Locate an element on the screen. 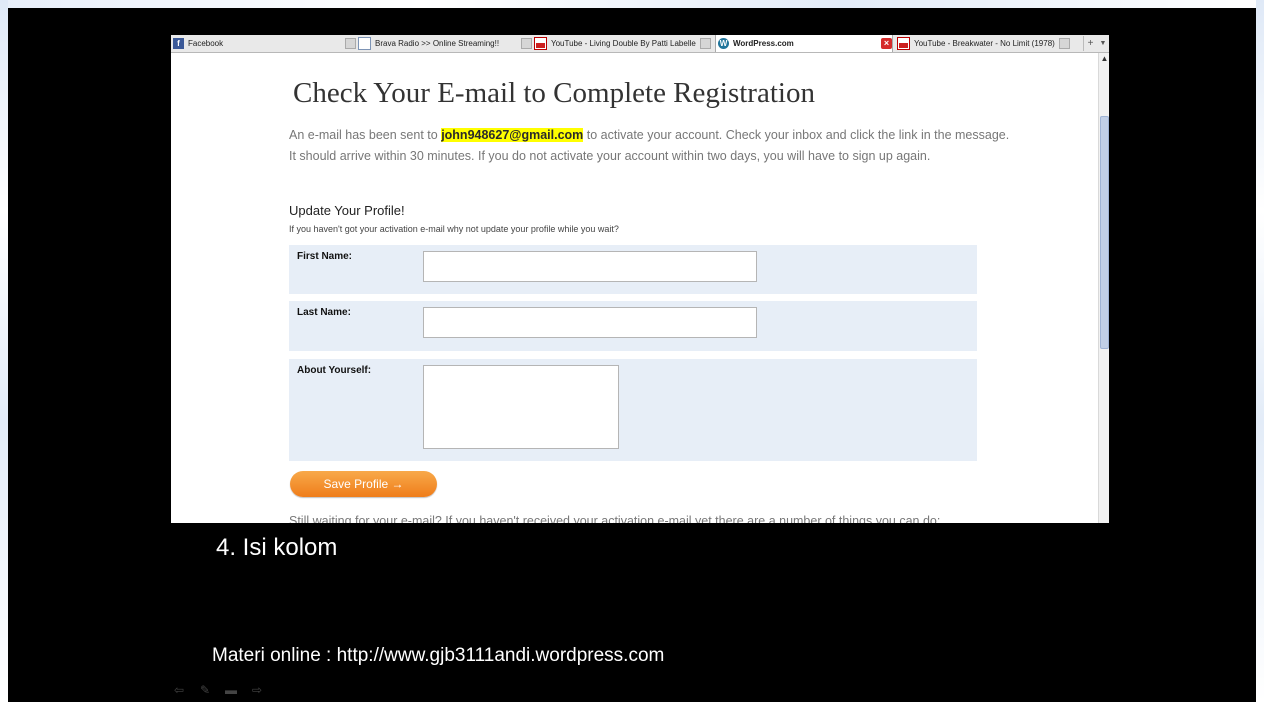  save-profile-button: Save Profile → is located at coordinates (363, 484).